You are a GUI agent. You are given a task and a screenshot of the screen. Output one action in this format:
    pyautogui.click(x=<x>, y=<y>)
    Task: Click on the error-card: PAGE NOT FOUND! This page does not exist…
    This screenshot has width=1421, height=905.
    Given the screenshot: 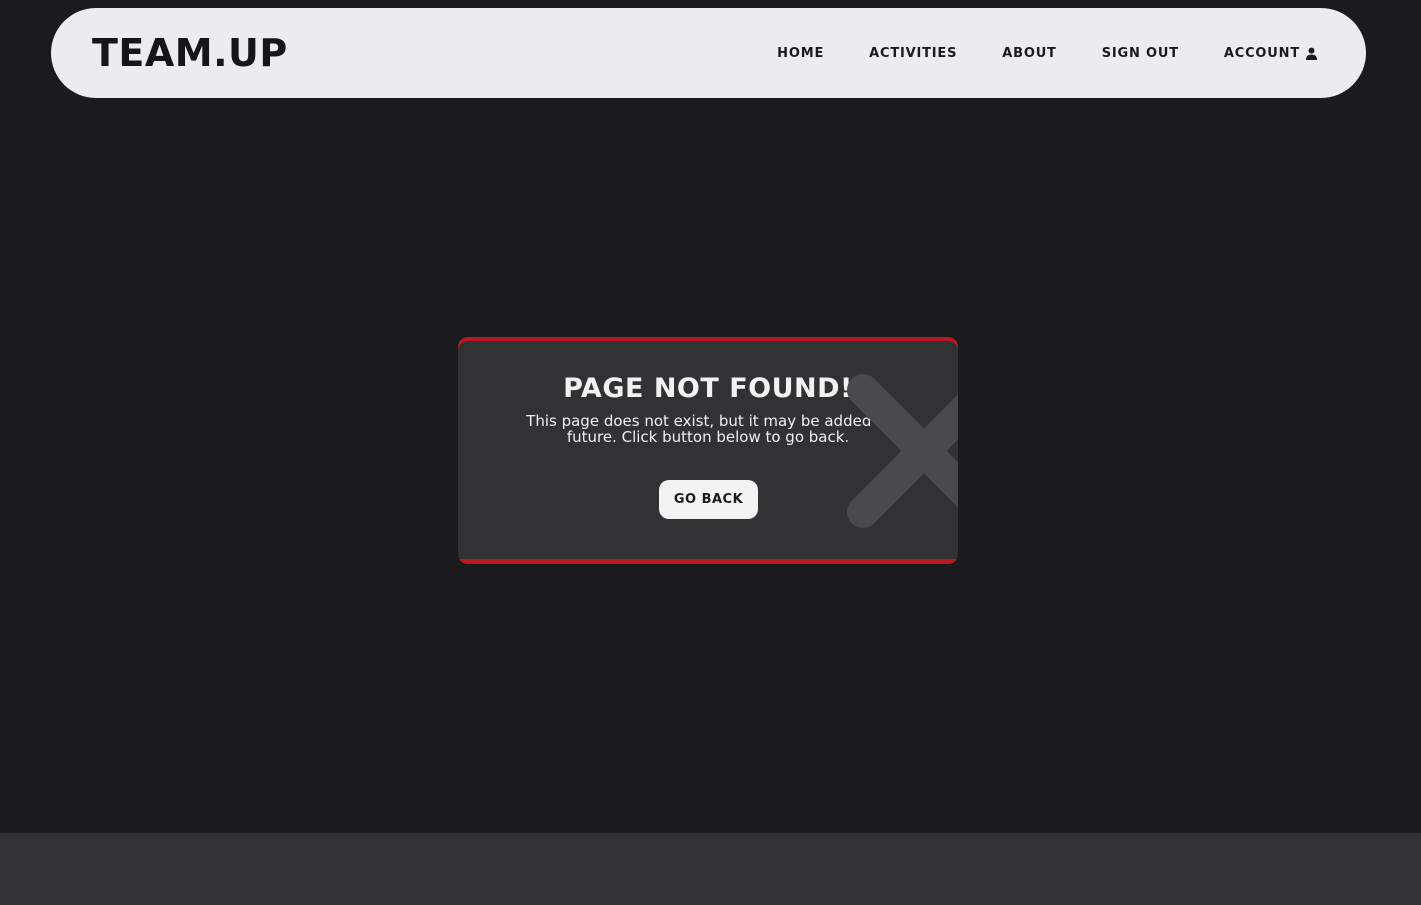 What is the action you would take?
    pyautogui.click(x=708, y=450)
    